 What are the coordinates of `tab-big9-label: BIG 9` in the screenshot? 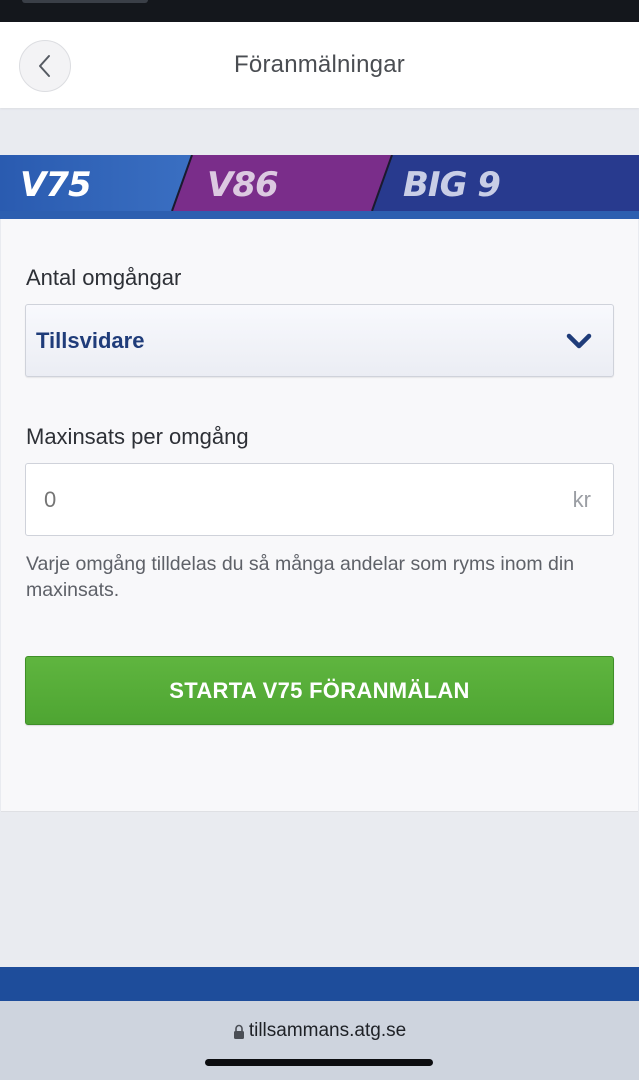 It's located at (452, 185).